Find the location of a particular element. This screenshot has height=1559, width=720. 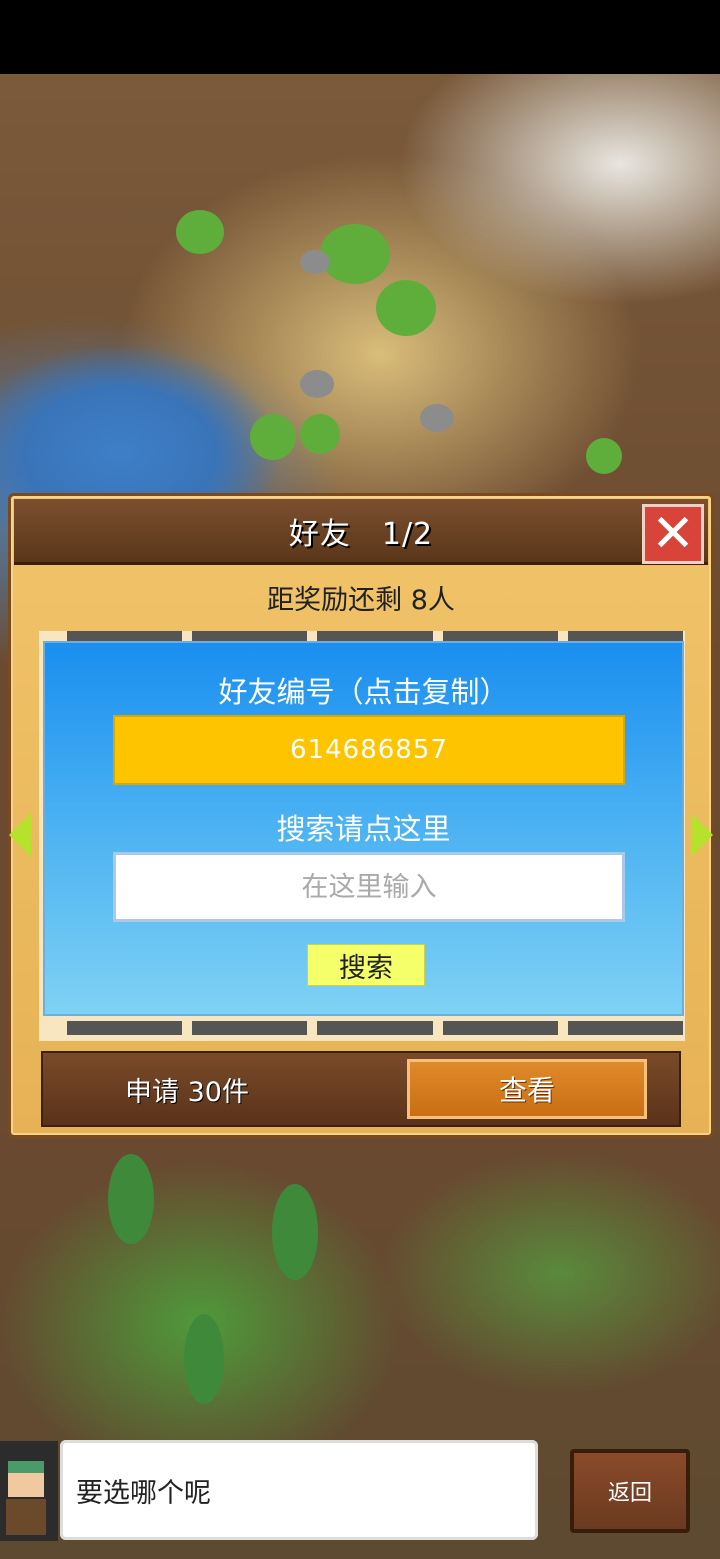

back-button: 返回 is located at coordinates (630, 1491).